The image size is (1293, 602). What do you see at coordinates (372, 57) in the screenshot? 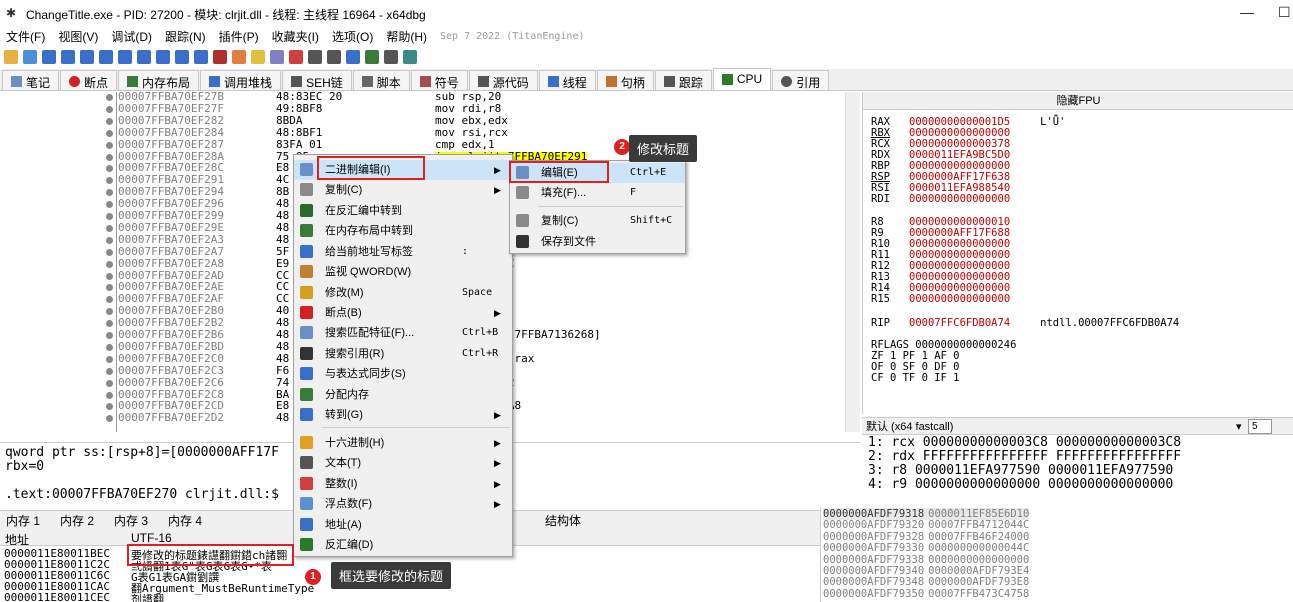
I see `calculator-icon` at bounding box center [372, 57].